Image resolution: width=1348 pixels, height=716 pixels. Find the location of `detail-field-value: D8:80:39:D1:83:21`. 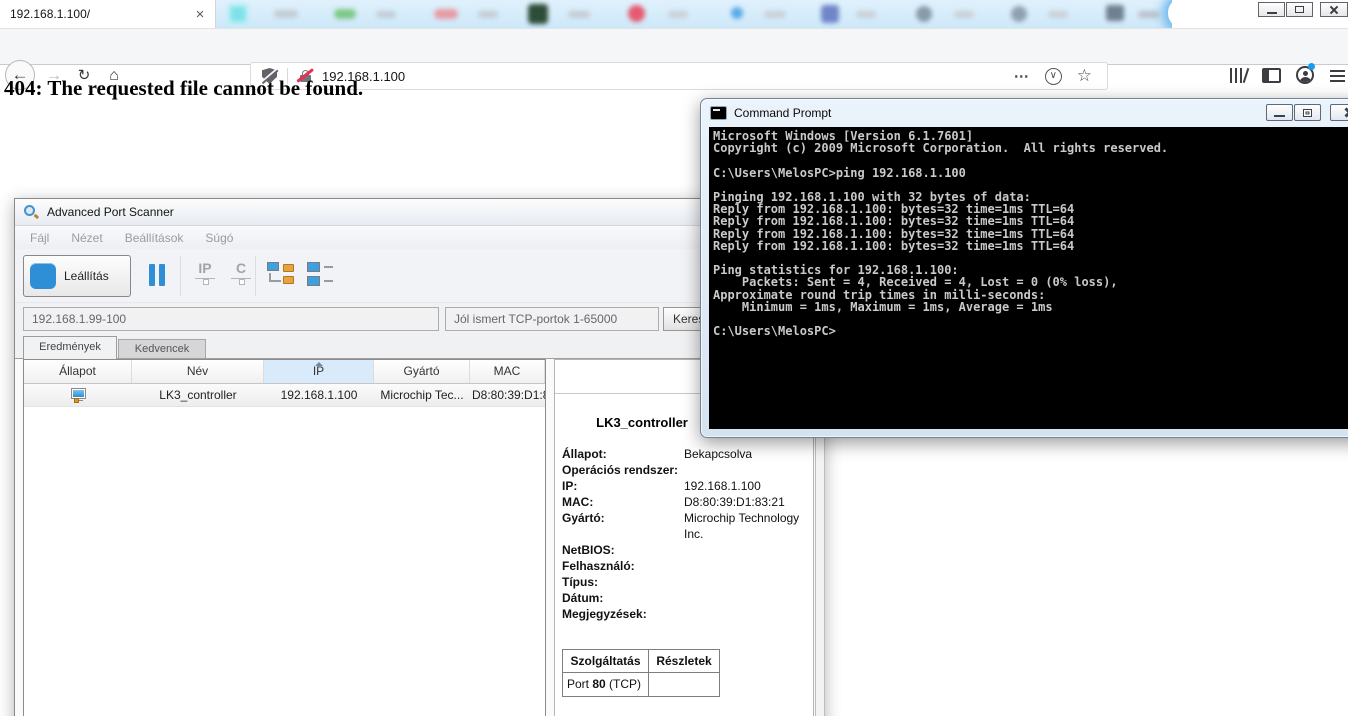

detail-field-value: D8:80:39:D1:83:21 is located at coordinates (734, 502).